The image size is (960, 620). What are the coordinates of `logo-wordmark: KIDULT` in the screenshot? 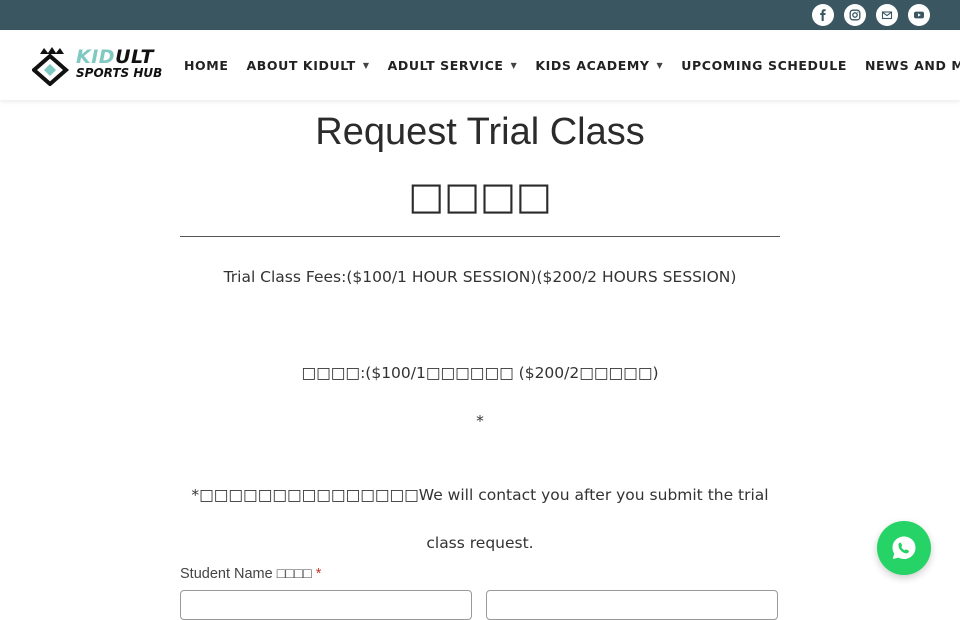 It's located at (115, 57).